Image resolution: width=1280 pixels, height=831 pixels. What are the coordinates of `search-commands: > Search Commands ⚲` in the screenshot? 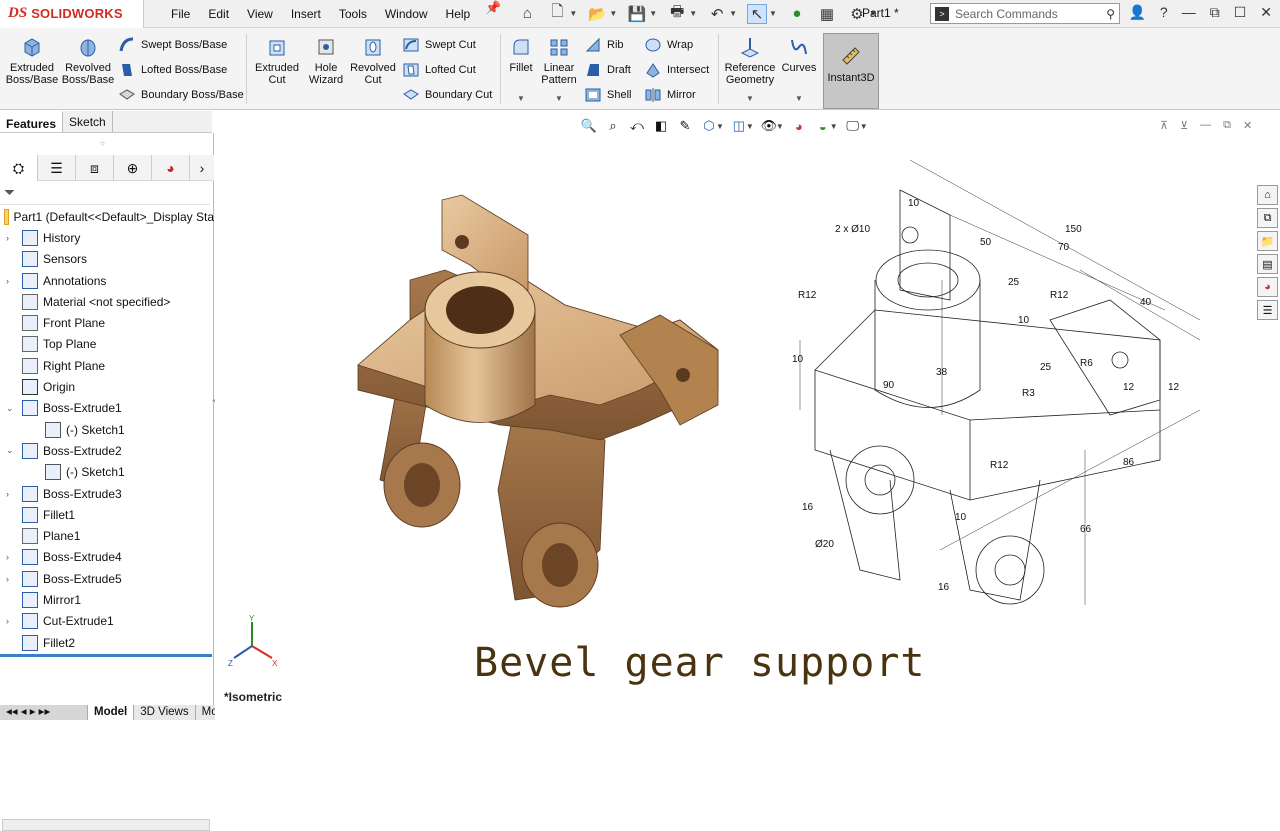 It's located at (1025, 13).